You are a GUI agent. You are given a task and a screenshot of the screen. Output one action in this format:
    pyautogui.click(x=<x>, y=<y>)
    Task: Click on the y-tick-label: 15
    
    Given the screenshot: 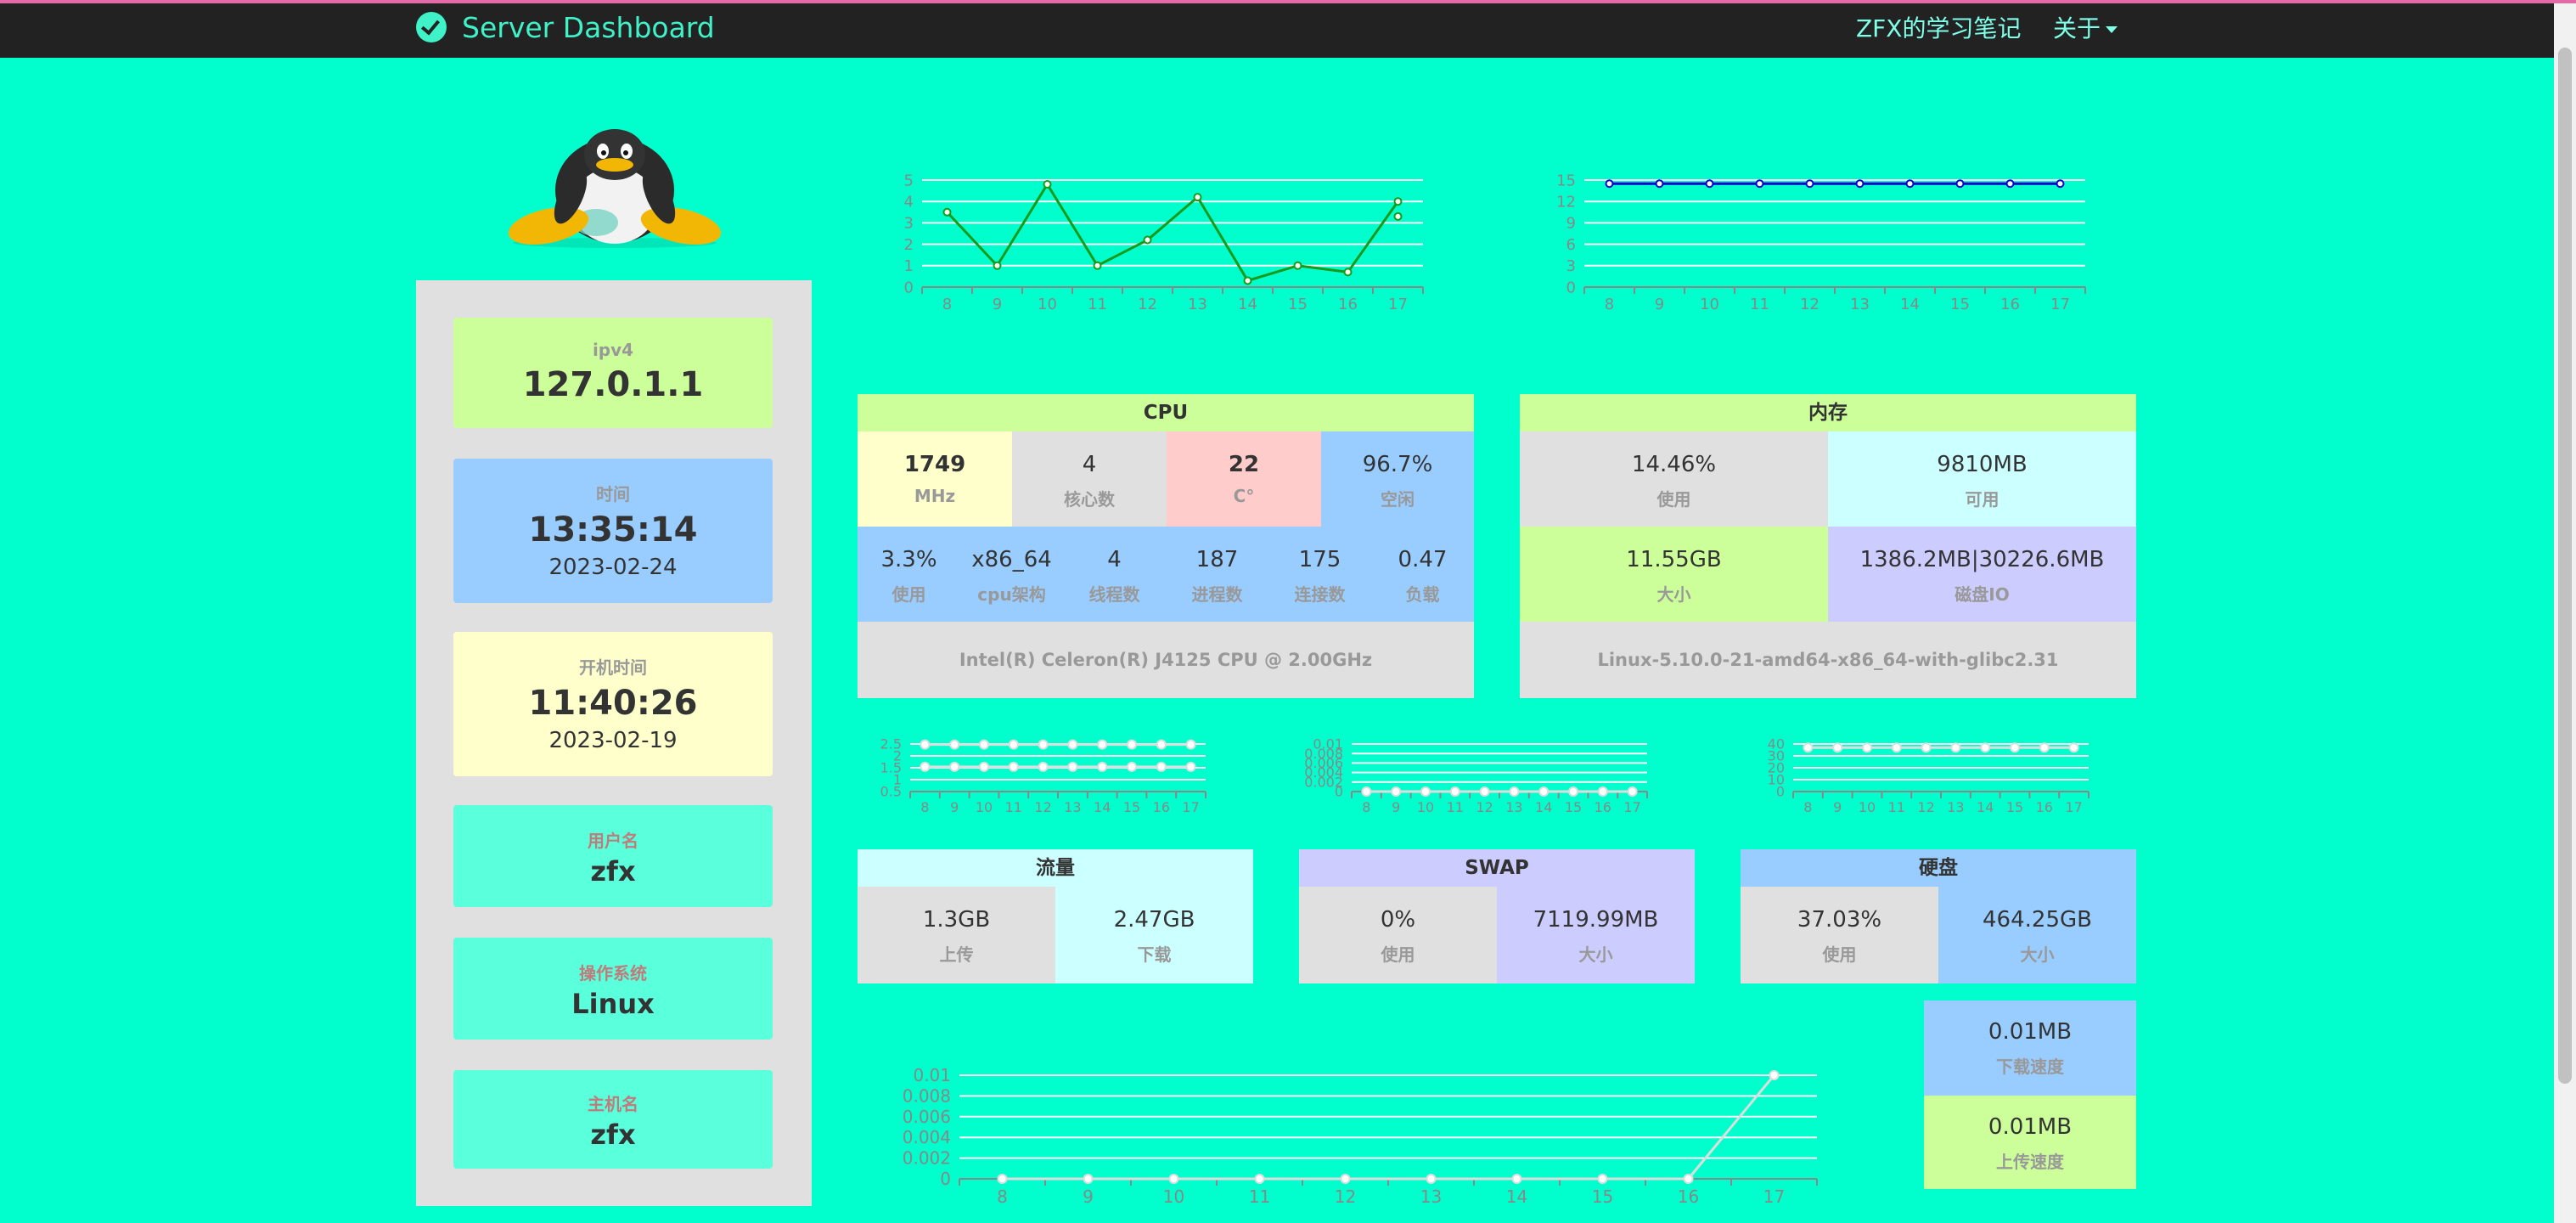 What is the action you would take?
    pyautogui.click(x=1566, y=180)
    